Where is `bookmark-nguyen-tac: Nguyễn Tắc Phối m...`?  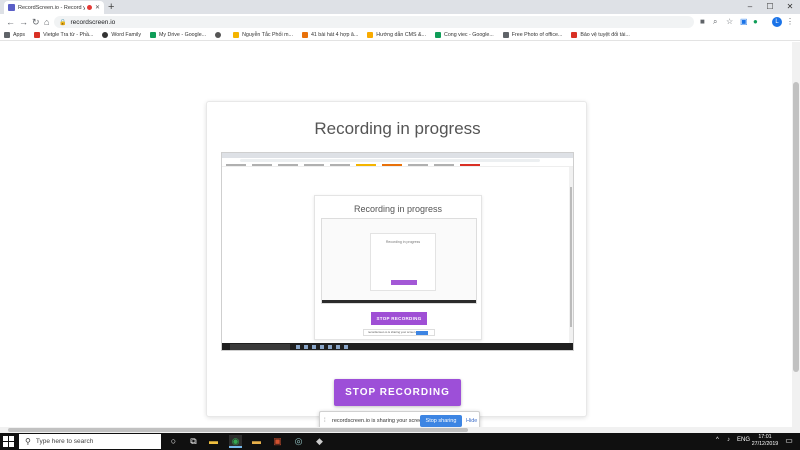 bookmark-nguyen-tac: Nguyễn Tắc Phối m... is located at coordinates (263, 35).